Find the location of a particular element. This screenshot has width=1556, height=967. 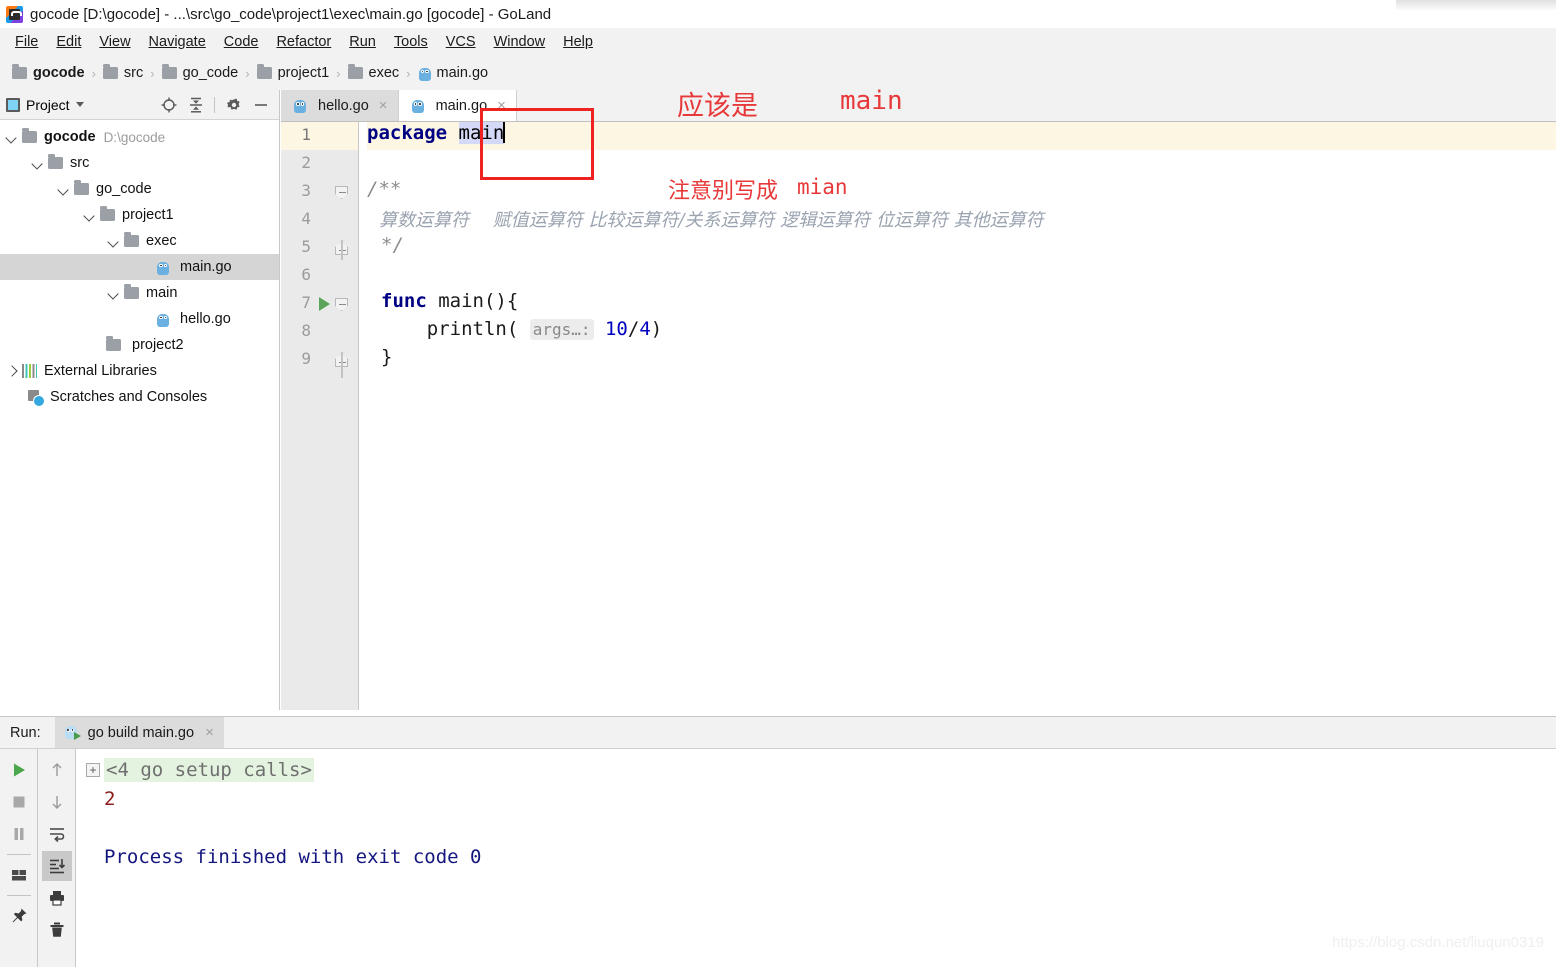

tree-item-main-go: main.go is located at coordinates (139, 267).